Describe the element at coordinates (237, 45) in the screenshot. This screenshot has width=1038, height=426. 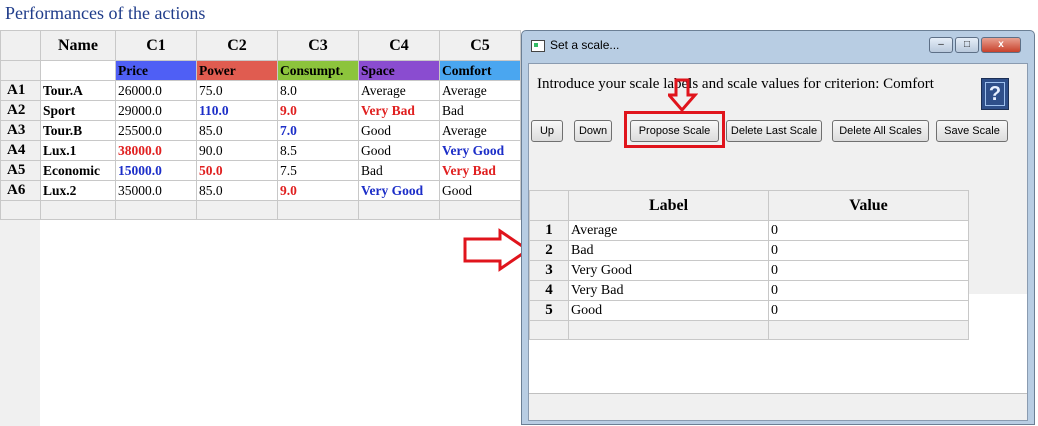
I see `col-header-c2: C2` at that location.